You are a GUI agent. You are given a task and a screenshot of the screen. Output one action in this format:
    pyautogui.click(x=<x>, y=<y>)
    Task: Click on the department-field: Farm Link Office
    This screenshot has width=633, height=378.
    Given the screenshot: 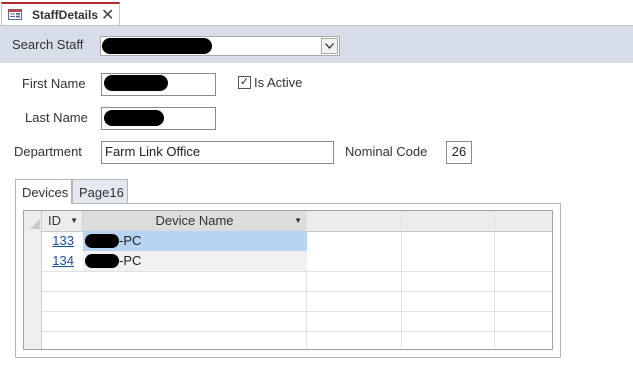 What is the action you would take?
    pyautogui.click(x=217, y=152)
    